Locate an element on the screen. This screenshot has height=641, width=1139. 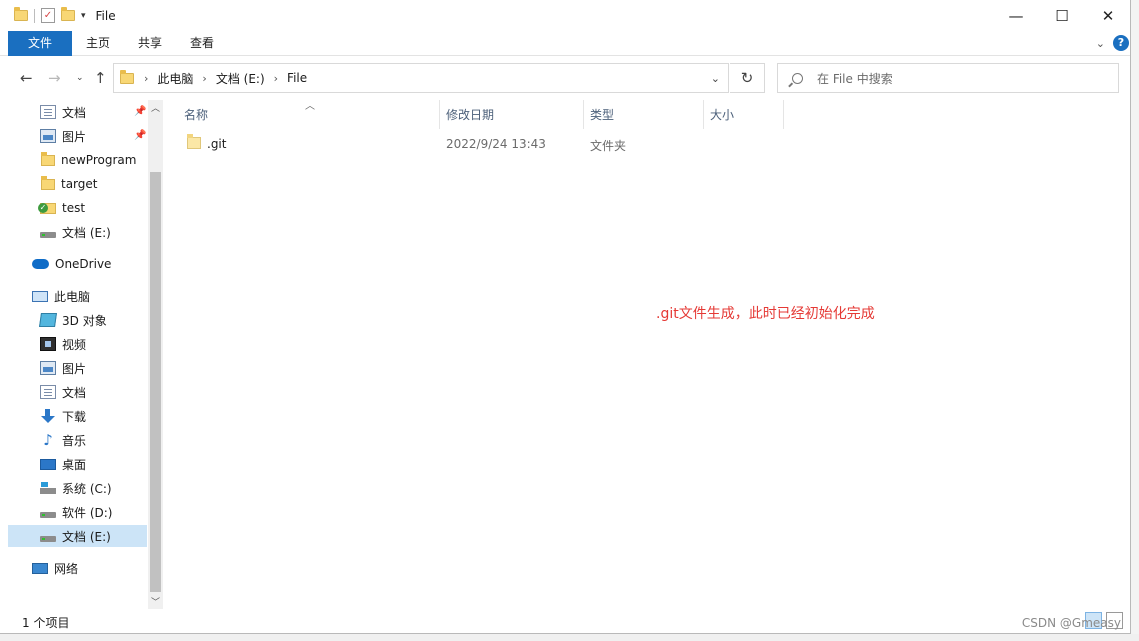
download-icon is located at coordinates (48, 416).